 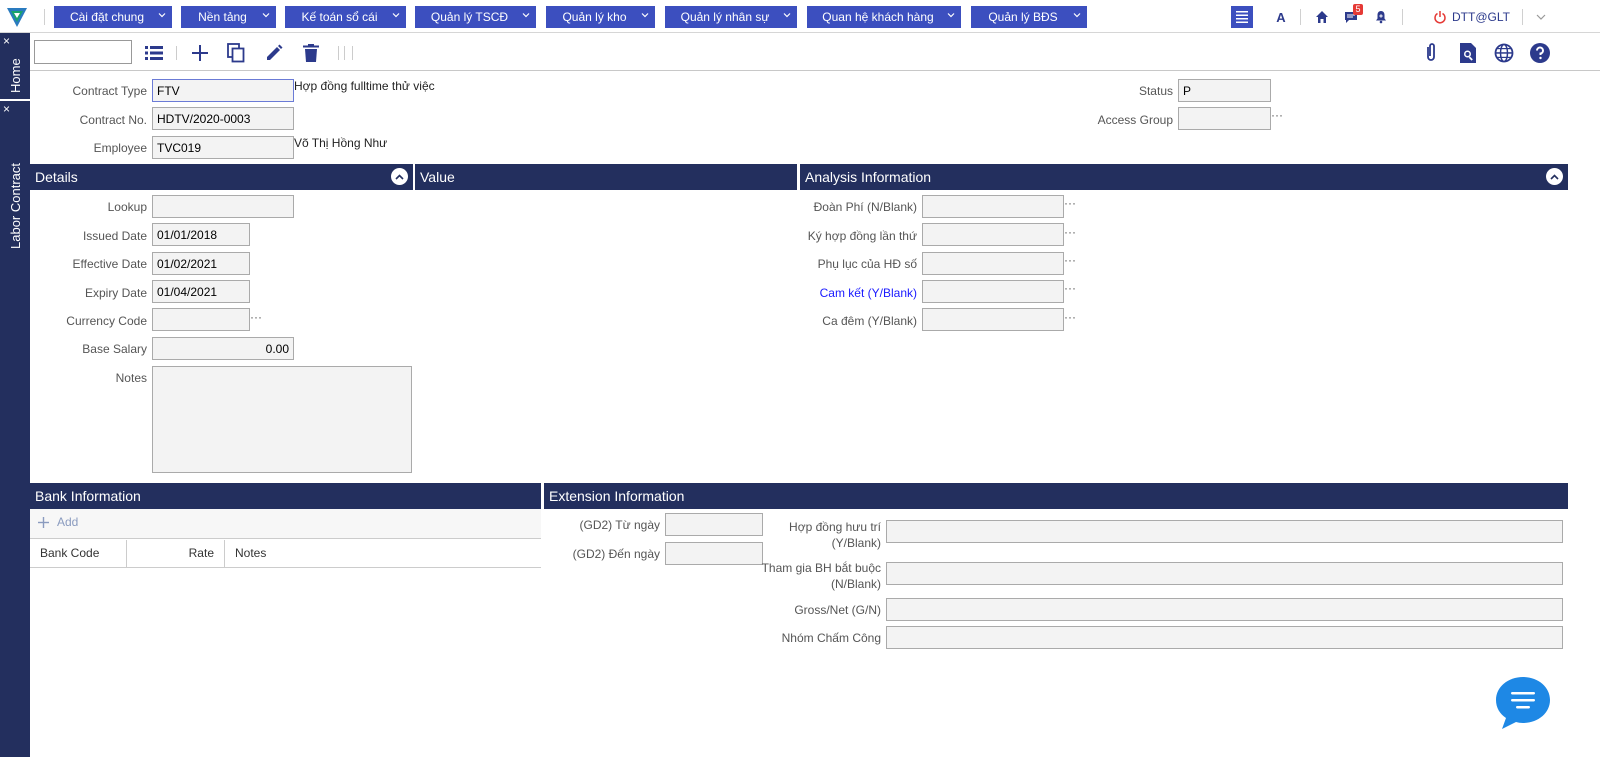 What do you see at coordinates (858, 293) in the screenshot?
I see `analysis-label-commitment: Cam kết (Y/Blank)` at bounding box center [858, 293].